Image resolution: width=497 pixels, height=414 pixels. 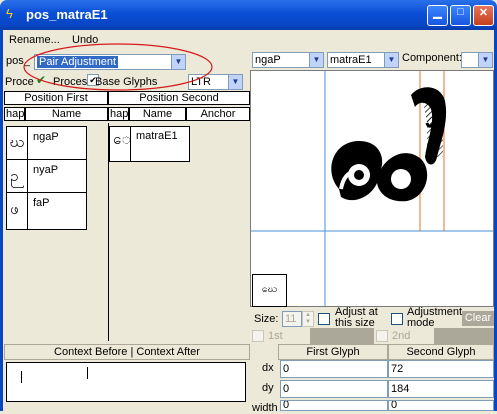 I want to click on first-glyph-list: ဃ ngaP ဉ nyaP ဖ faP, so click(x=46, y=178).